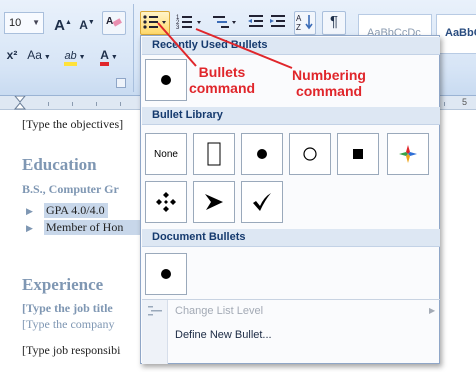  What do you see at coordinates (329, 83) in the screenshot?
I see `numbering-command-callout: Numbering command` at bounding box center [329, 83].